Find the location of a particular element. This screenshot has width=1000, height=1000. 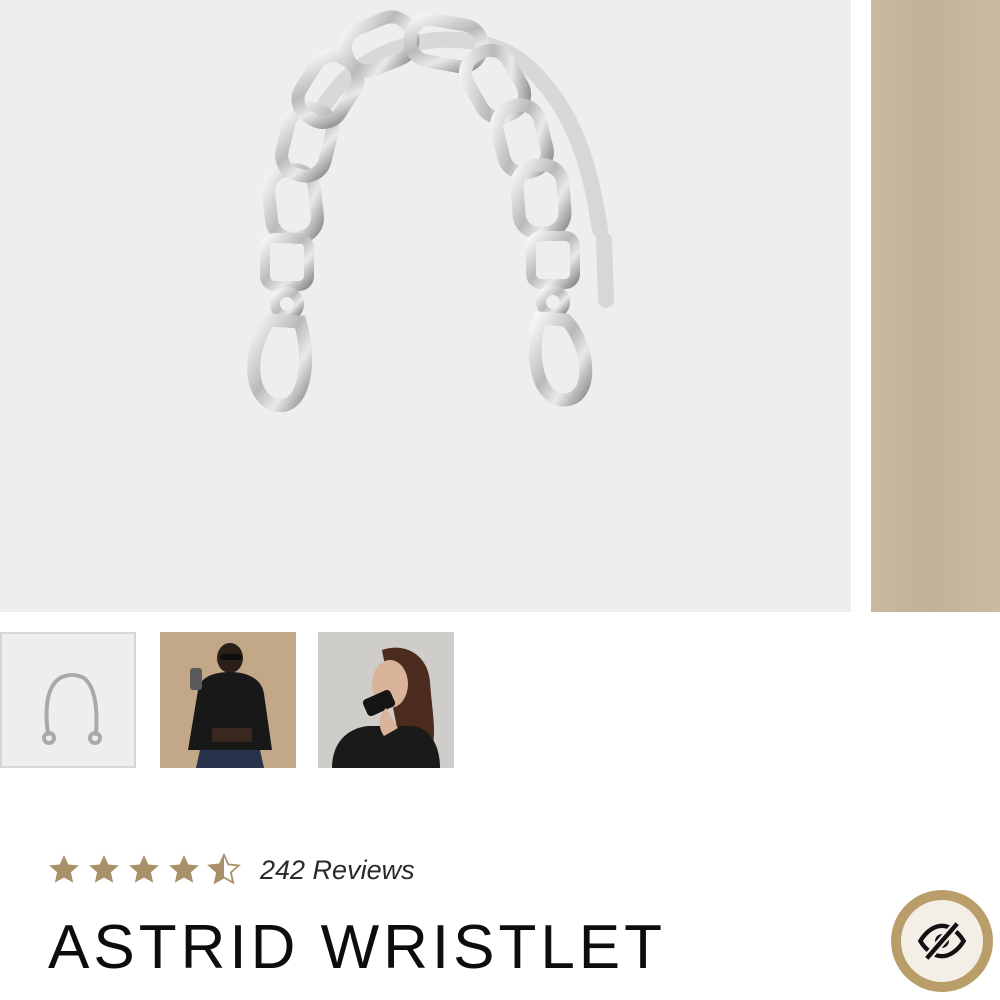

product-rating: 242 Reviews is located at coordinates (230, 870).